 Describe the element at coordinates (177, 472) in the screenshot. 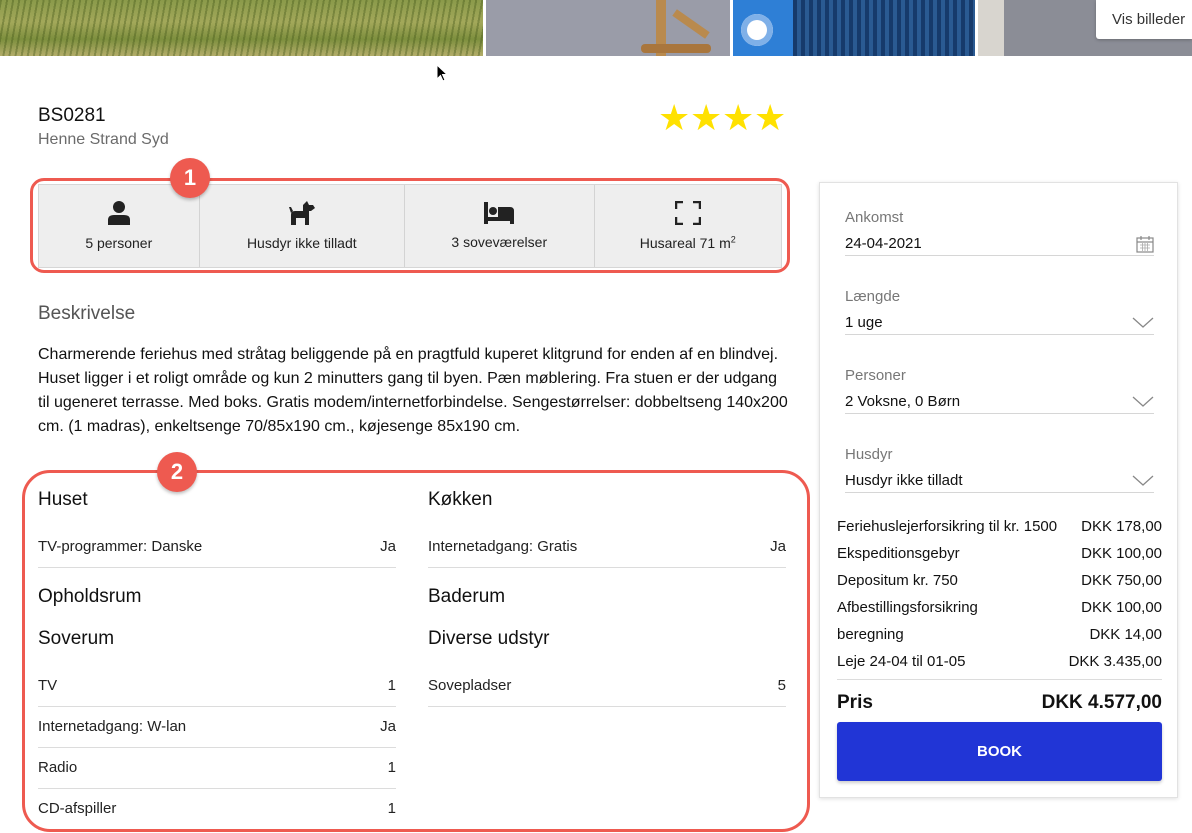

I see `annotation-badge-2: 2` at that location.